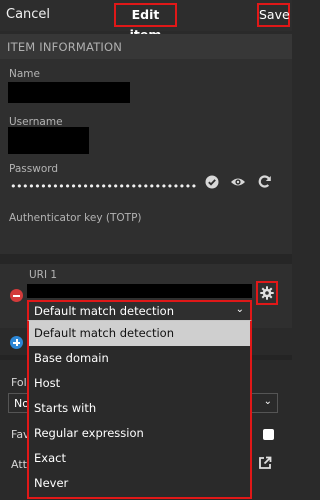 This screenshot has width=320, height=500. Describe the element at coordinates (16, 295) in the screenshot. I see `minus-circle-icon` at that location.